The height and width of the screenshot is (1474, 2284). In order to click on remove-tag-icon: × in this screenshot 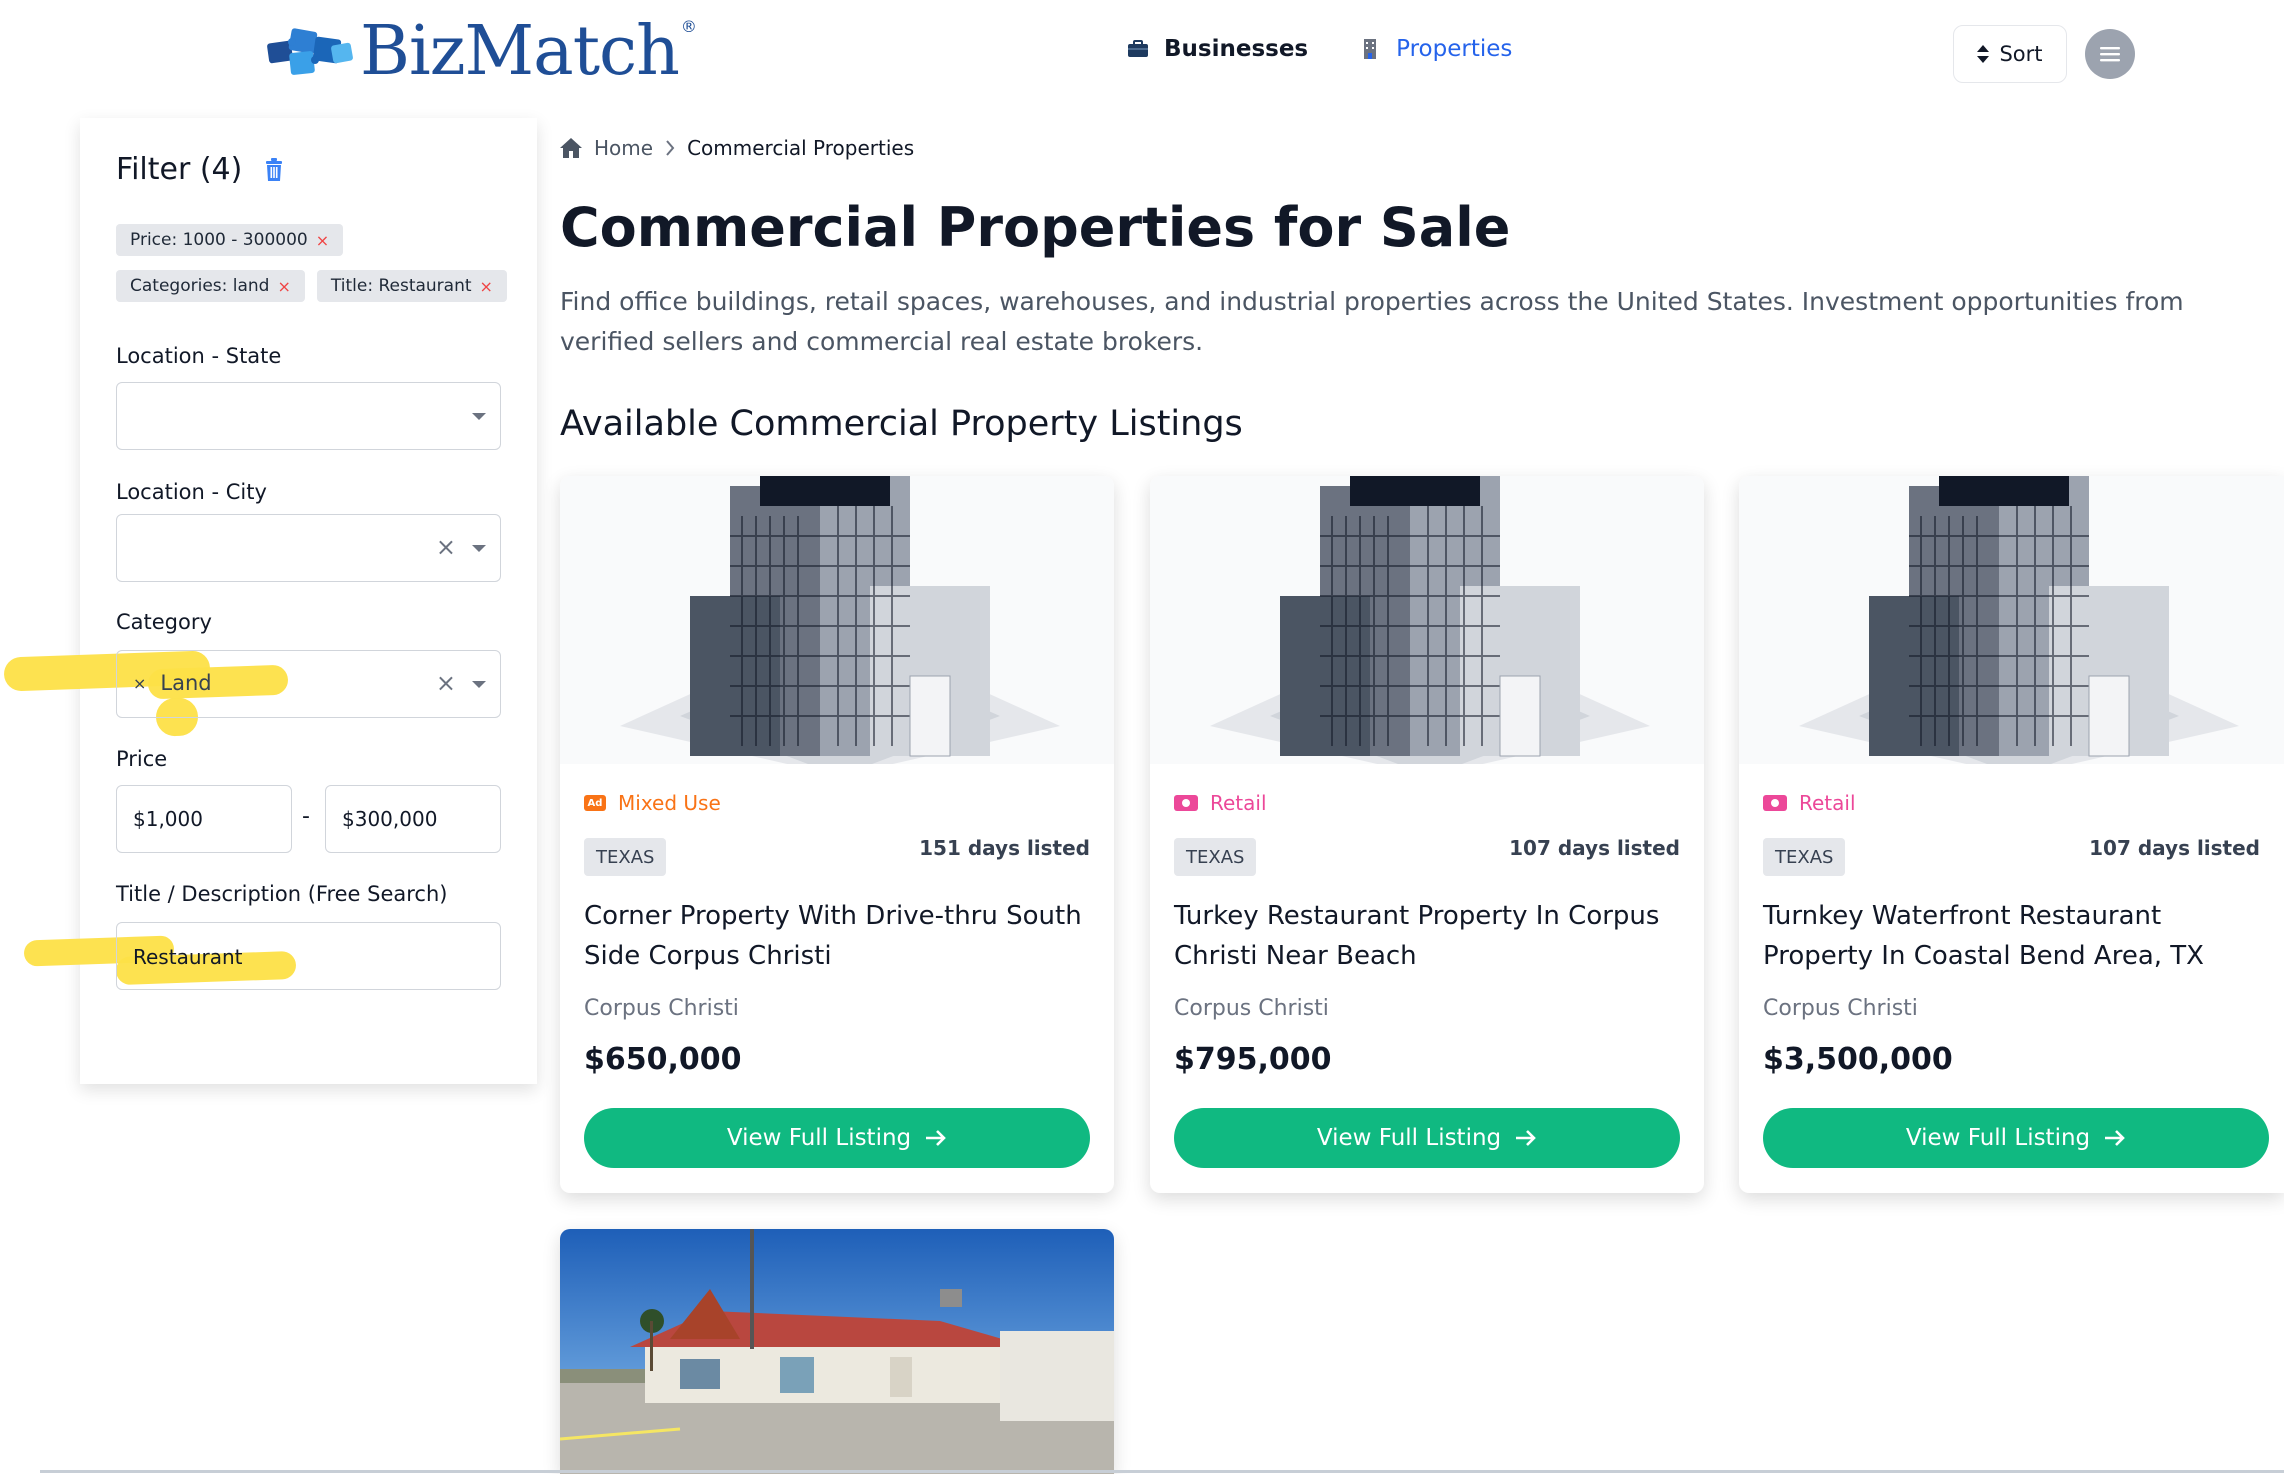, I will do `click(139, 683)`.